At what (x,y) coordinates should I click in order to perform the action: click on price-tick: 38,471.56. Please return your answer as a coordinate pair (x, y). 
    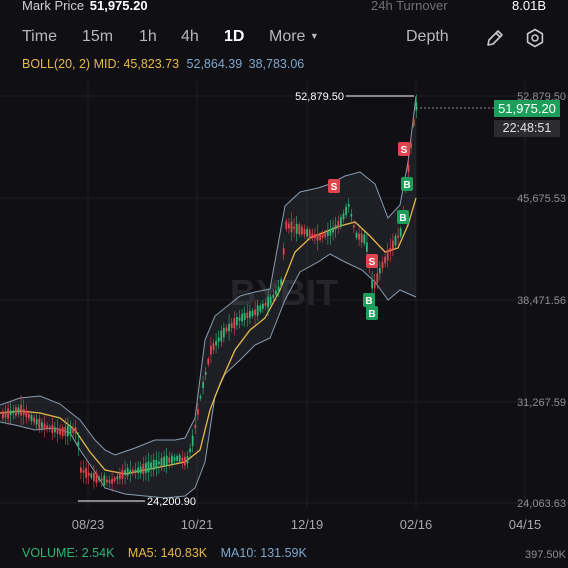
    Looking at the image, I should click on (541, 301).